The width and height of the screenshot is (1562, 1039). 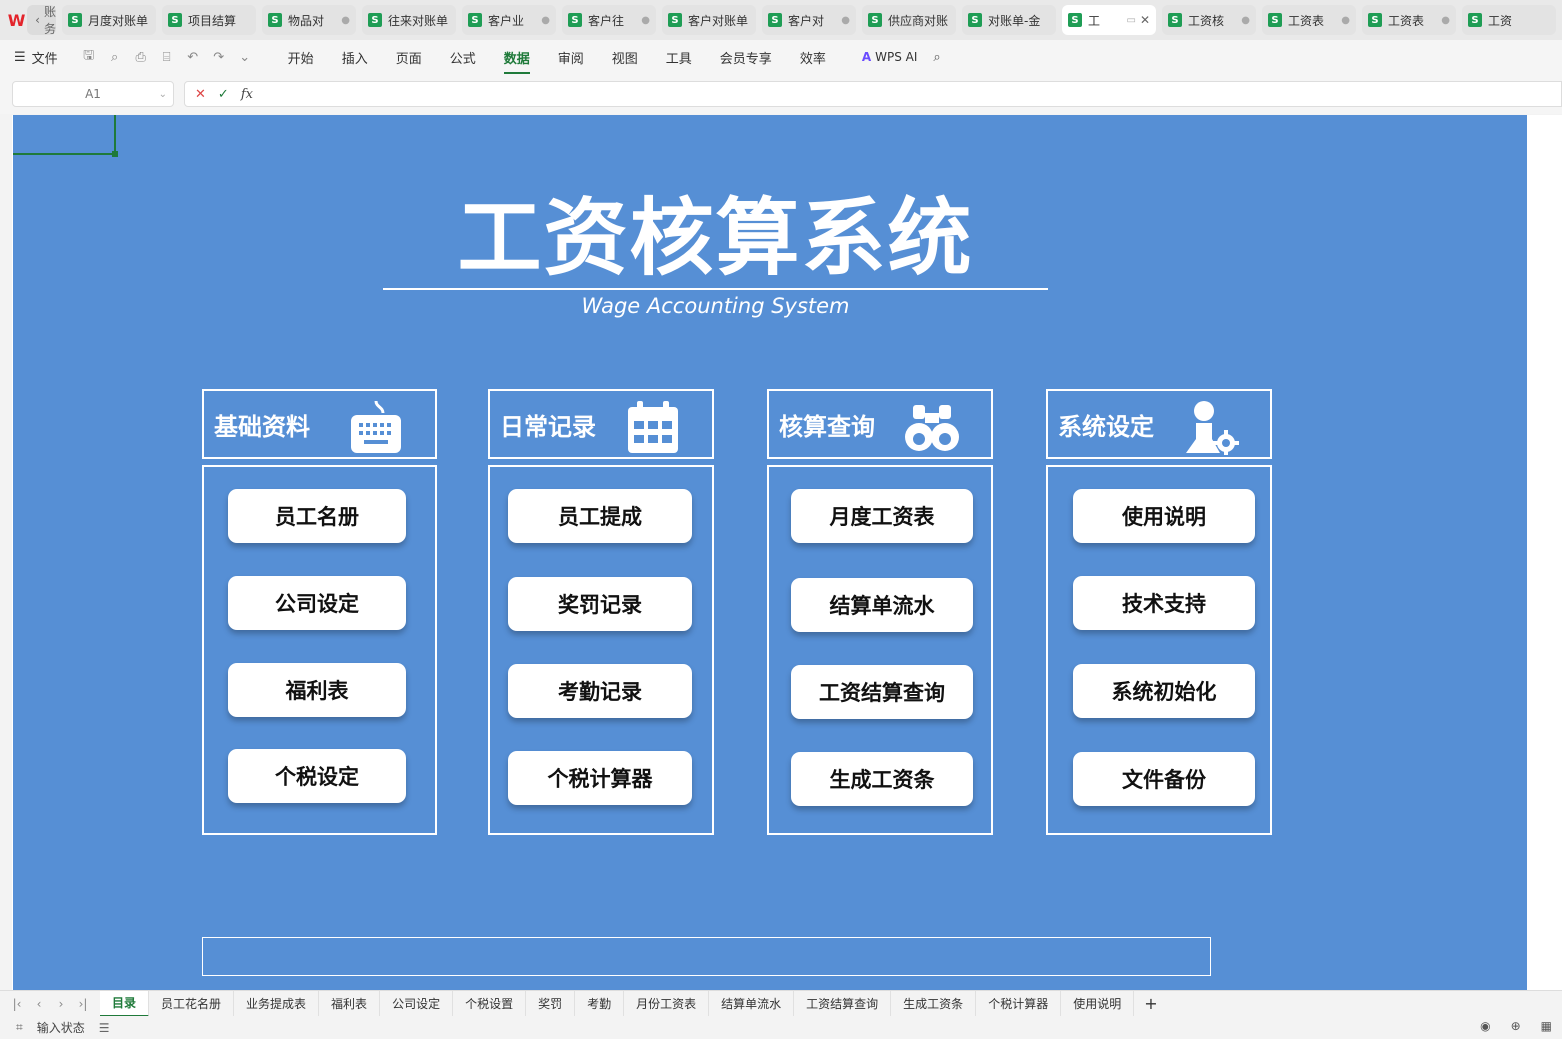 What do you see at coordinates (600, 604) in the screenshot?
I see `reward-penalty-button: 奖罚记录` at bounding box center [600, 604].